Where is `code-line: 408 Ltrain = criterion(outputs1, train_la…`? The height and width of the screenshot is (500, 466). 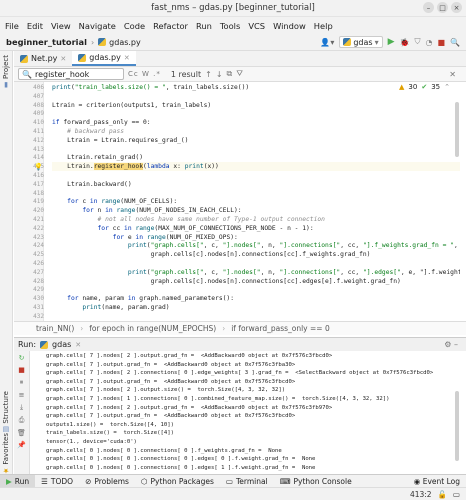
code-line: 408 Ltrain = criterion(outputs1, train_la… is located at coordinates (246, 105).